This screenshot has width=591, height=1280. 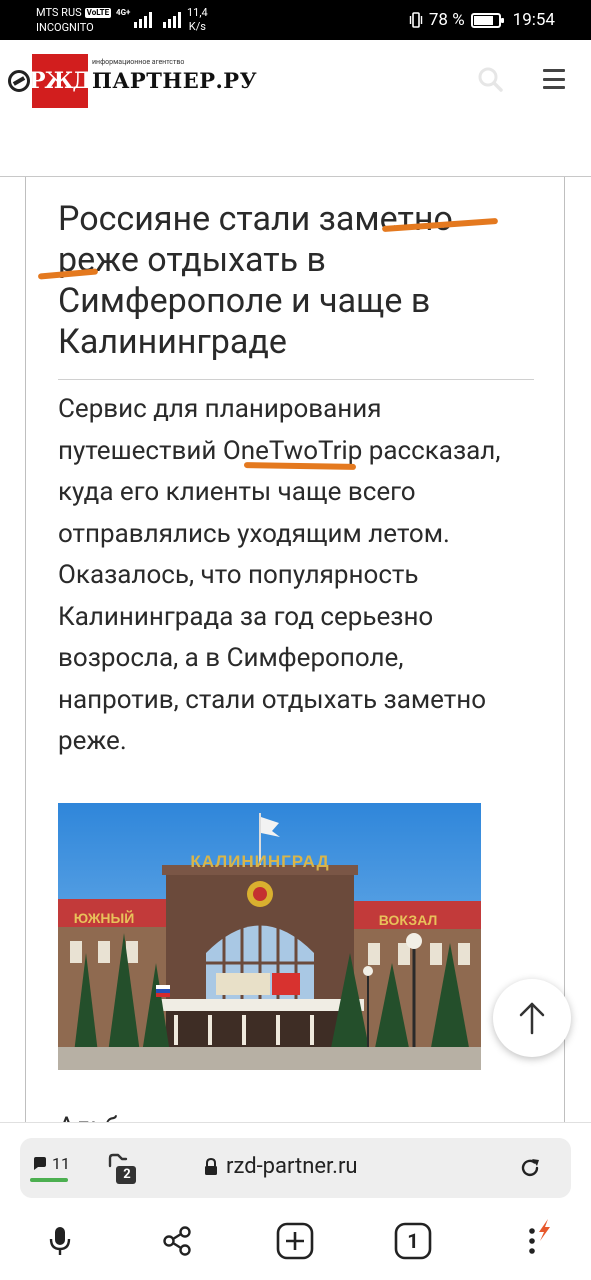 I want to click on net-speed: 11,4 K/s, so click(x=197, y=19).